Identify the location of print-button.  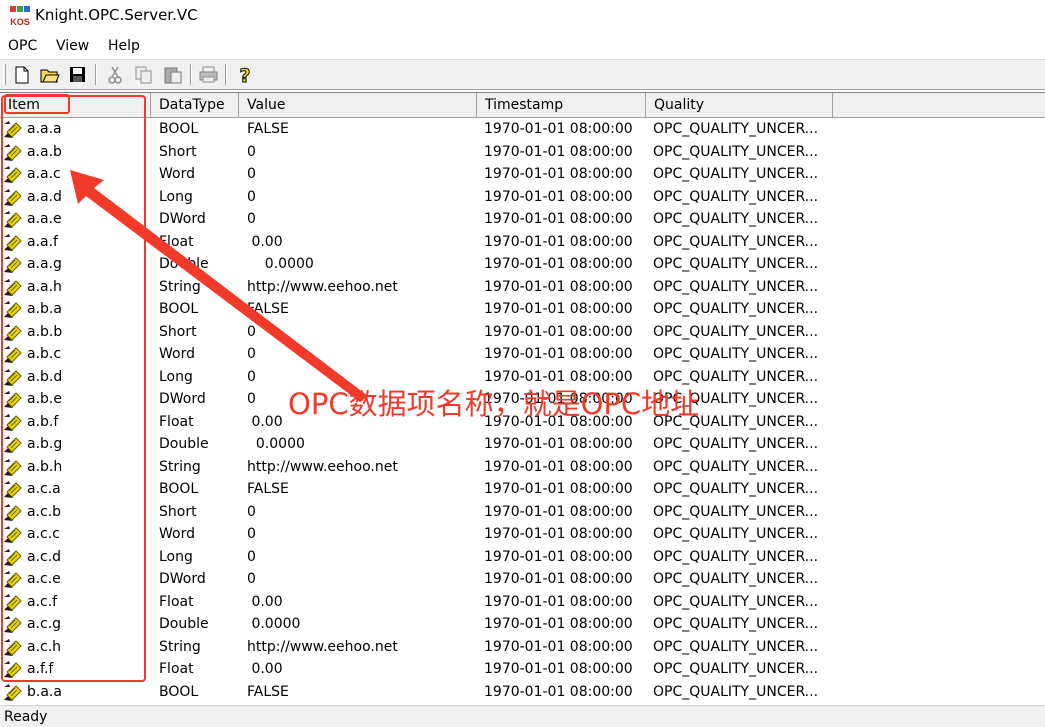
(208, 74).